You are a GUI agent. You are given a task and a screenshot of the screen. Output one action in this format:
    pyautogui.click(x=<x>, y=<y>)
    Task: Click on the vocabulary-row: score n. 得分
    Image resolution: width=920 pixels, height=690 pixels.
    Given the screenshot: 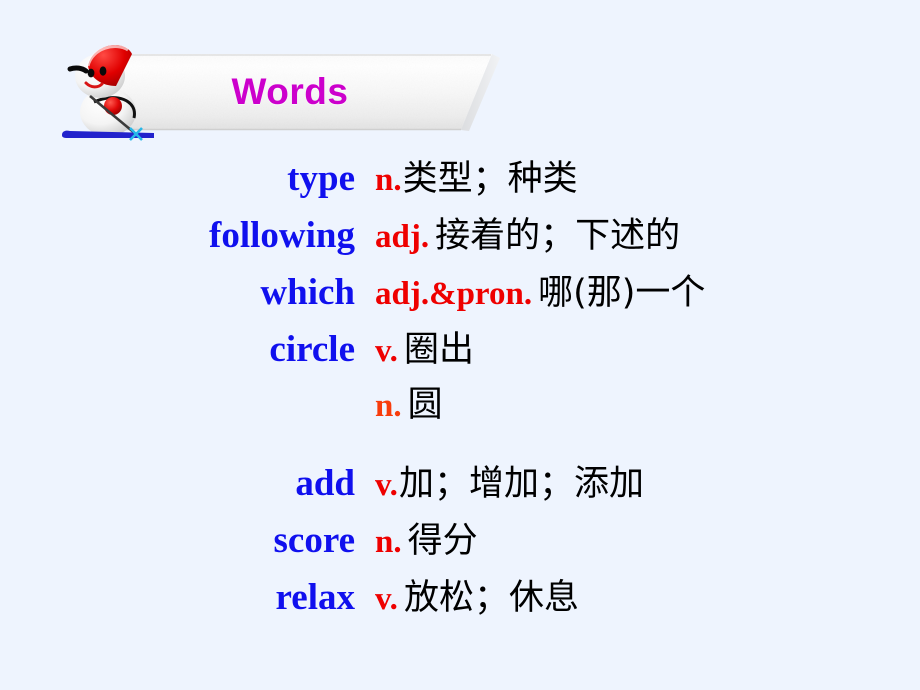 What is the action you would take?
    pyautogui.click(x=460, y=550)
    